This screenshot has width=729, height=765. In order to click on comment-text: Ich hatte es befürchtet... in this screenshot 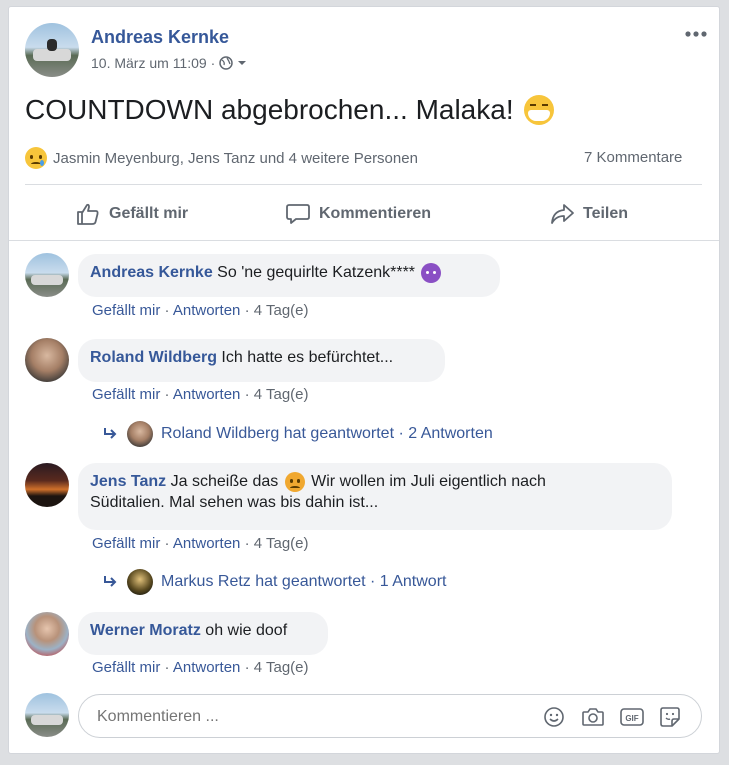, I will do `click(307, 357)`.